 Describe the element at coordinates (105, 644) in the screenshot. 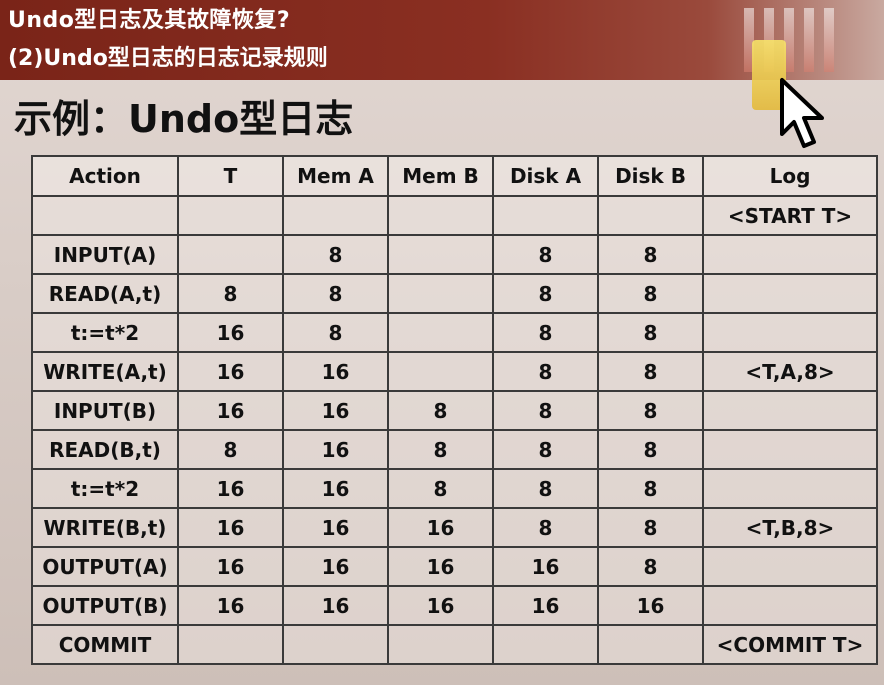

I see `cell-action: COMMIT` at that location.